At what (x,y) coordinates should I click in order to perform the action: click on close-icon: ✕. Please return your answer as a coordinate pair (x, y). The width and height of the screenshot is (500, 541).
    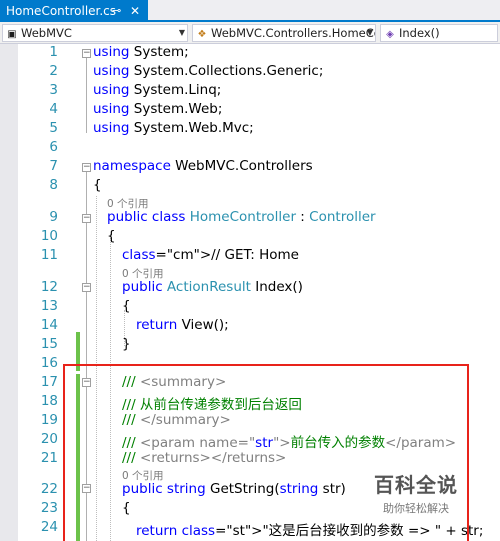
    Looking at the image, I should click on (135, 11).